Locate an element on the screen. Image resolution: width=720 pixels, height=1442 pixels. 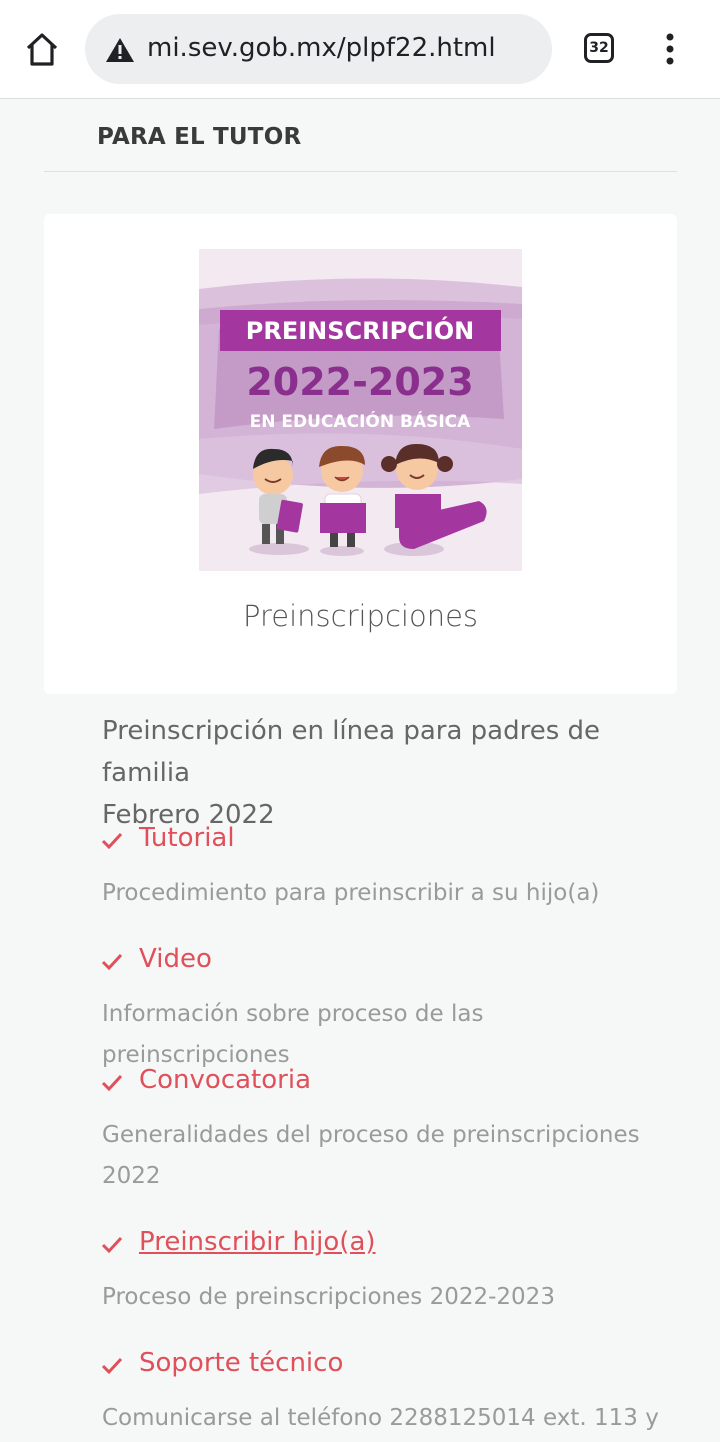
browser-toolbar: mi.sev.gob.mx/plpf22.html 32 is located at coordinates (360, 49).